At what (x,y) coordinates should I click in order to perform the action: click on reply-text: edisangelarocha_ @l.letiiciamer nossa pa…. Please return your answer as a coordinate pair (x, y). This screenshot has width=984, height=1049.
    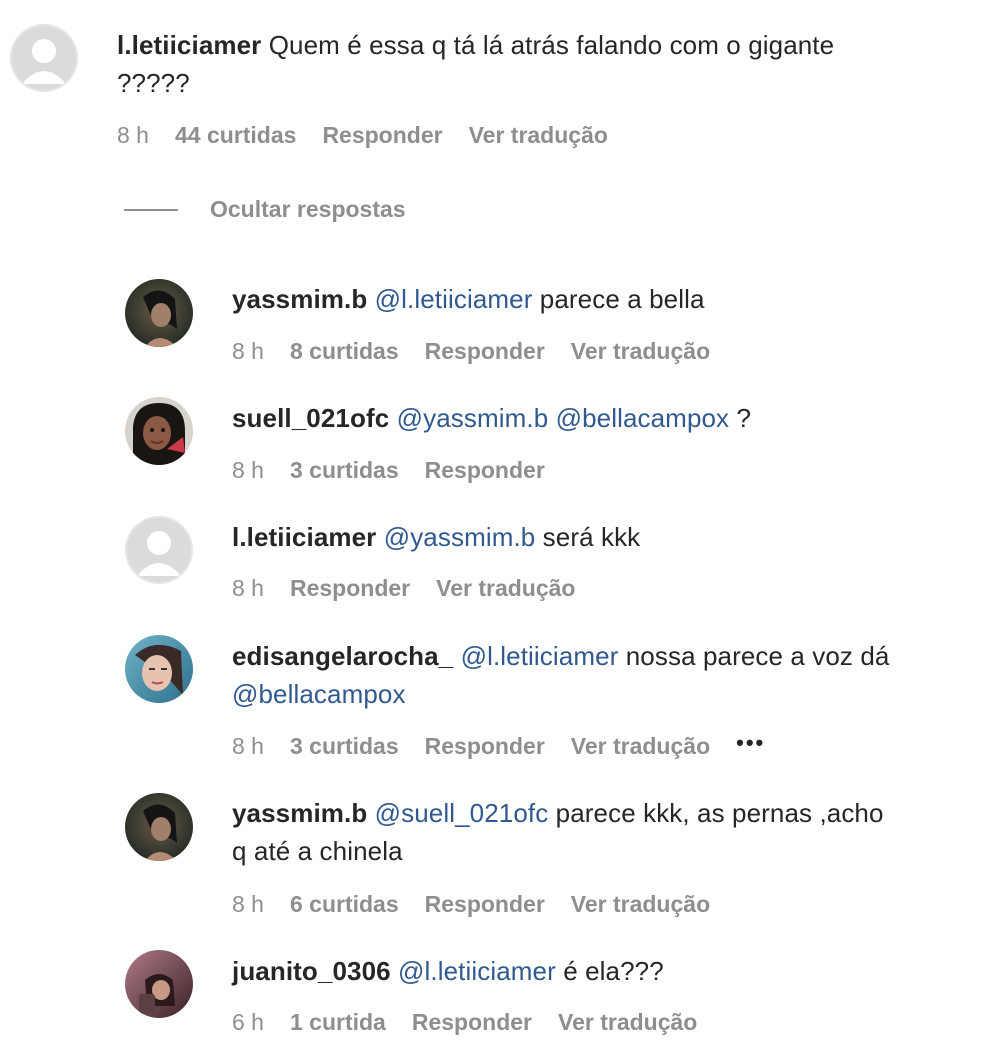
    Looking at the image, I should click on (602, 675).